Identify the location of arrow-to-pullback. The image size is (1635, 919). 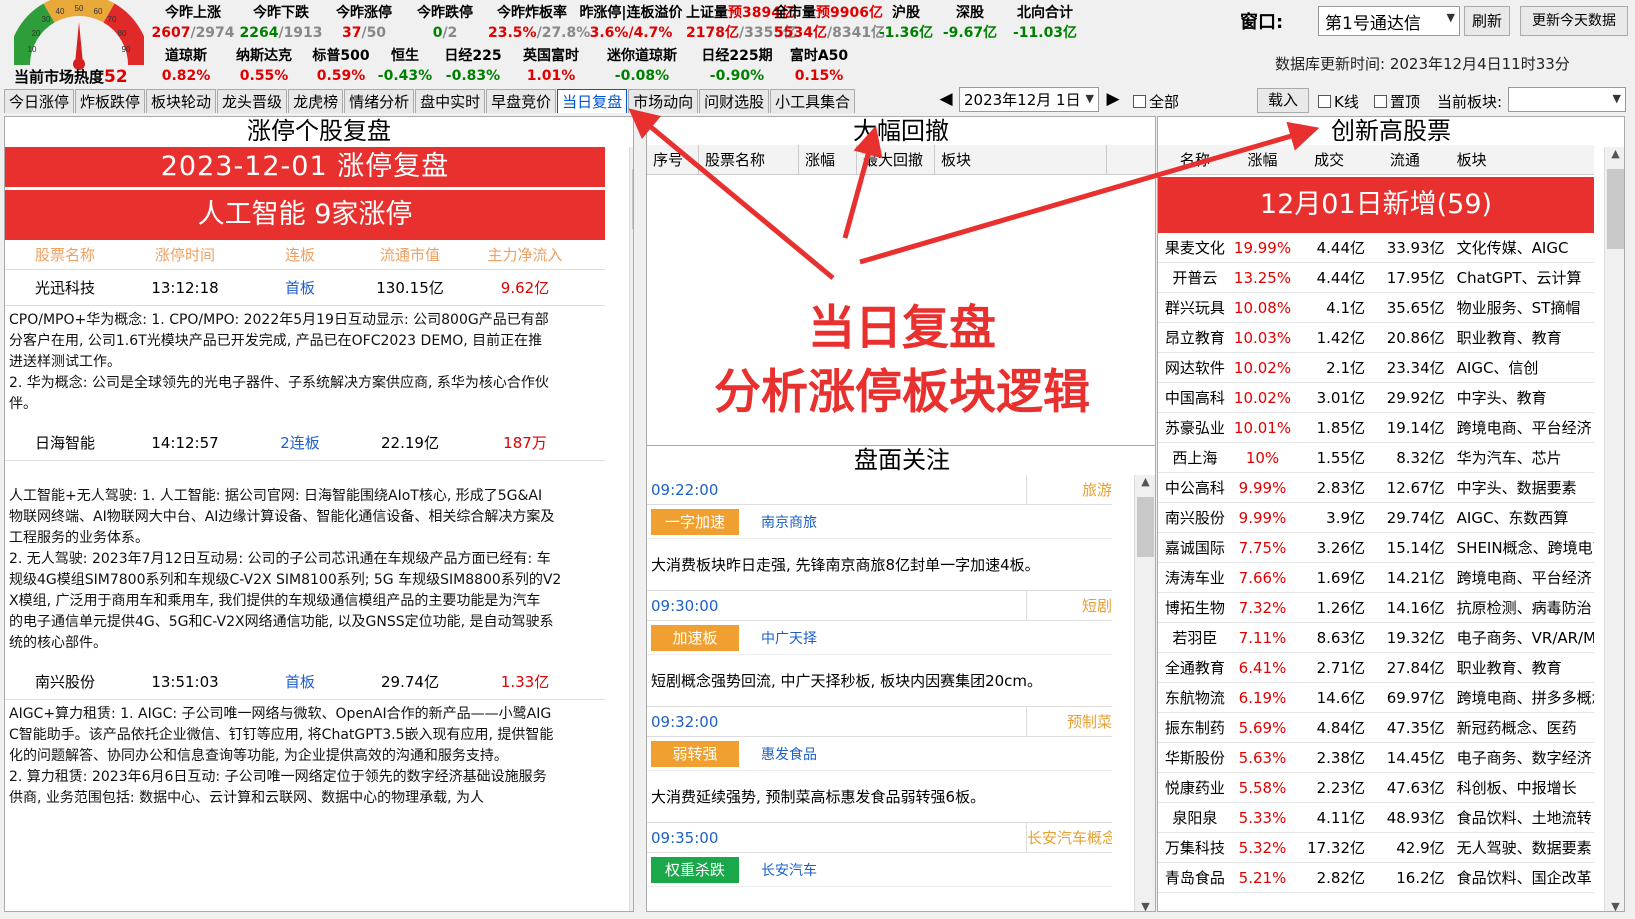
(862, 182).